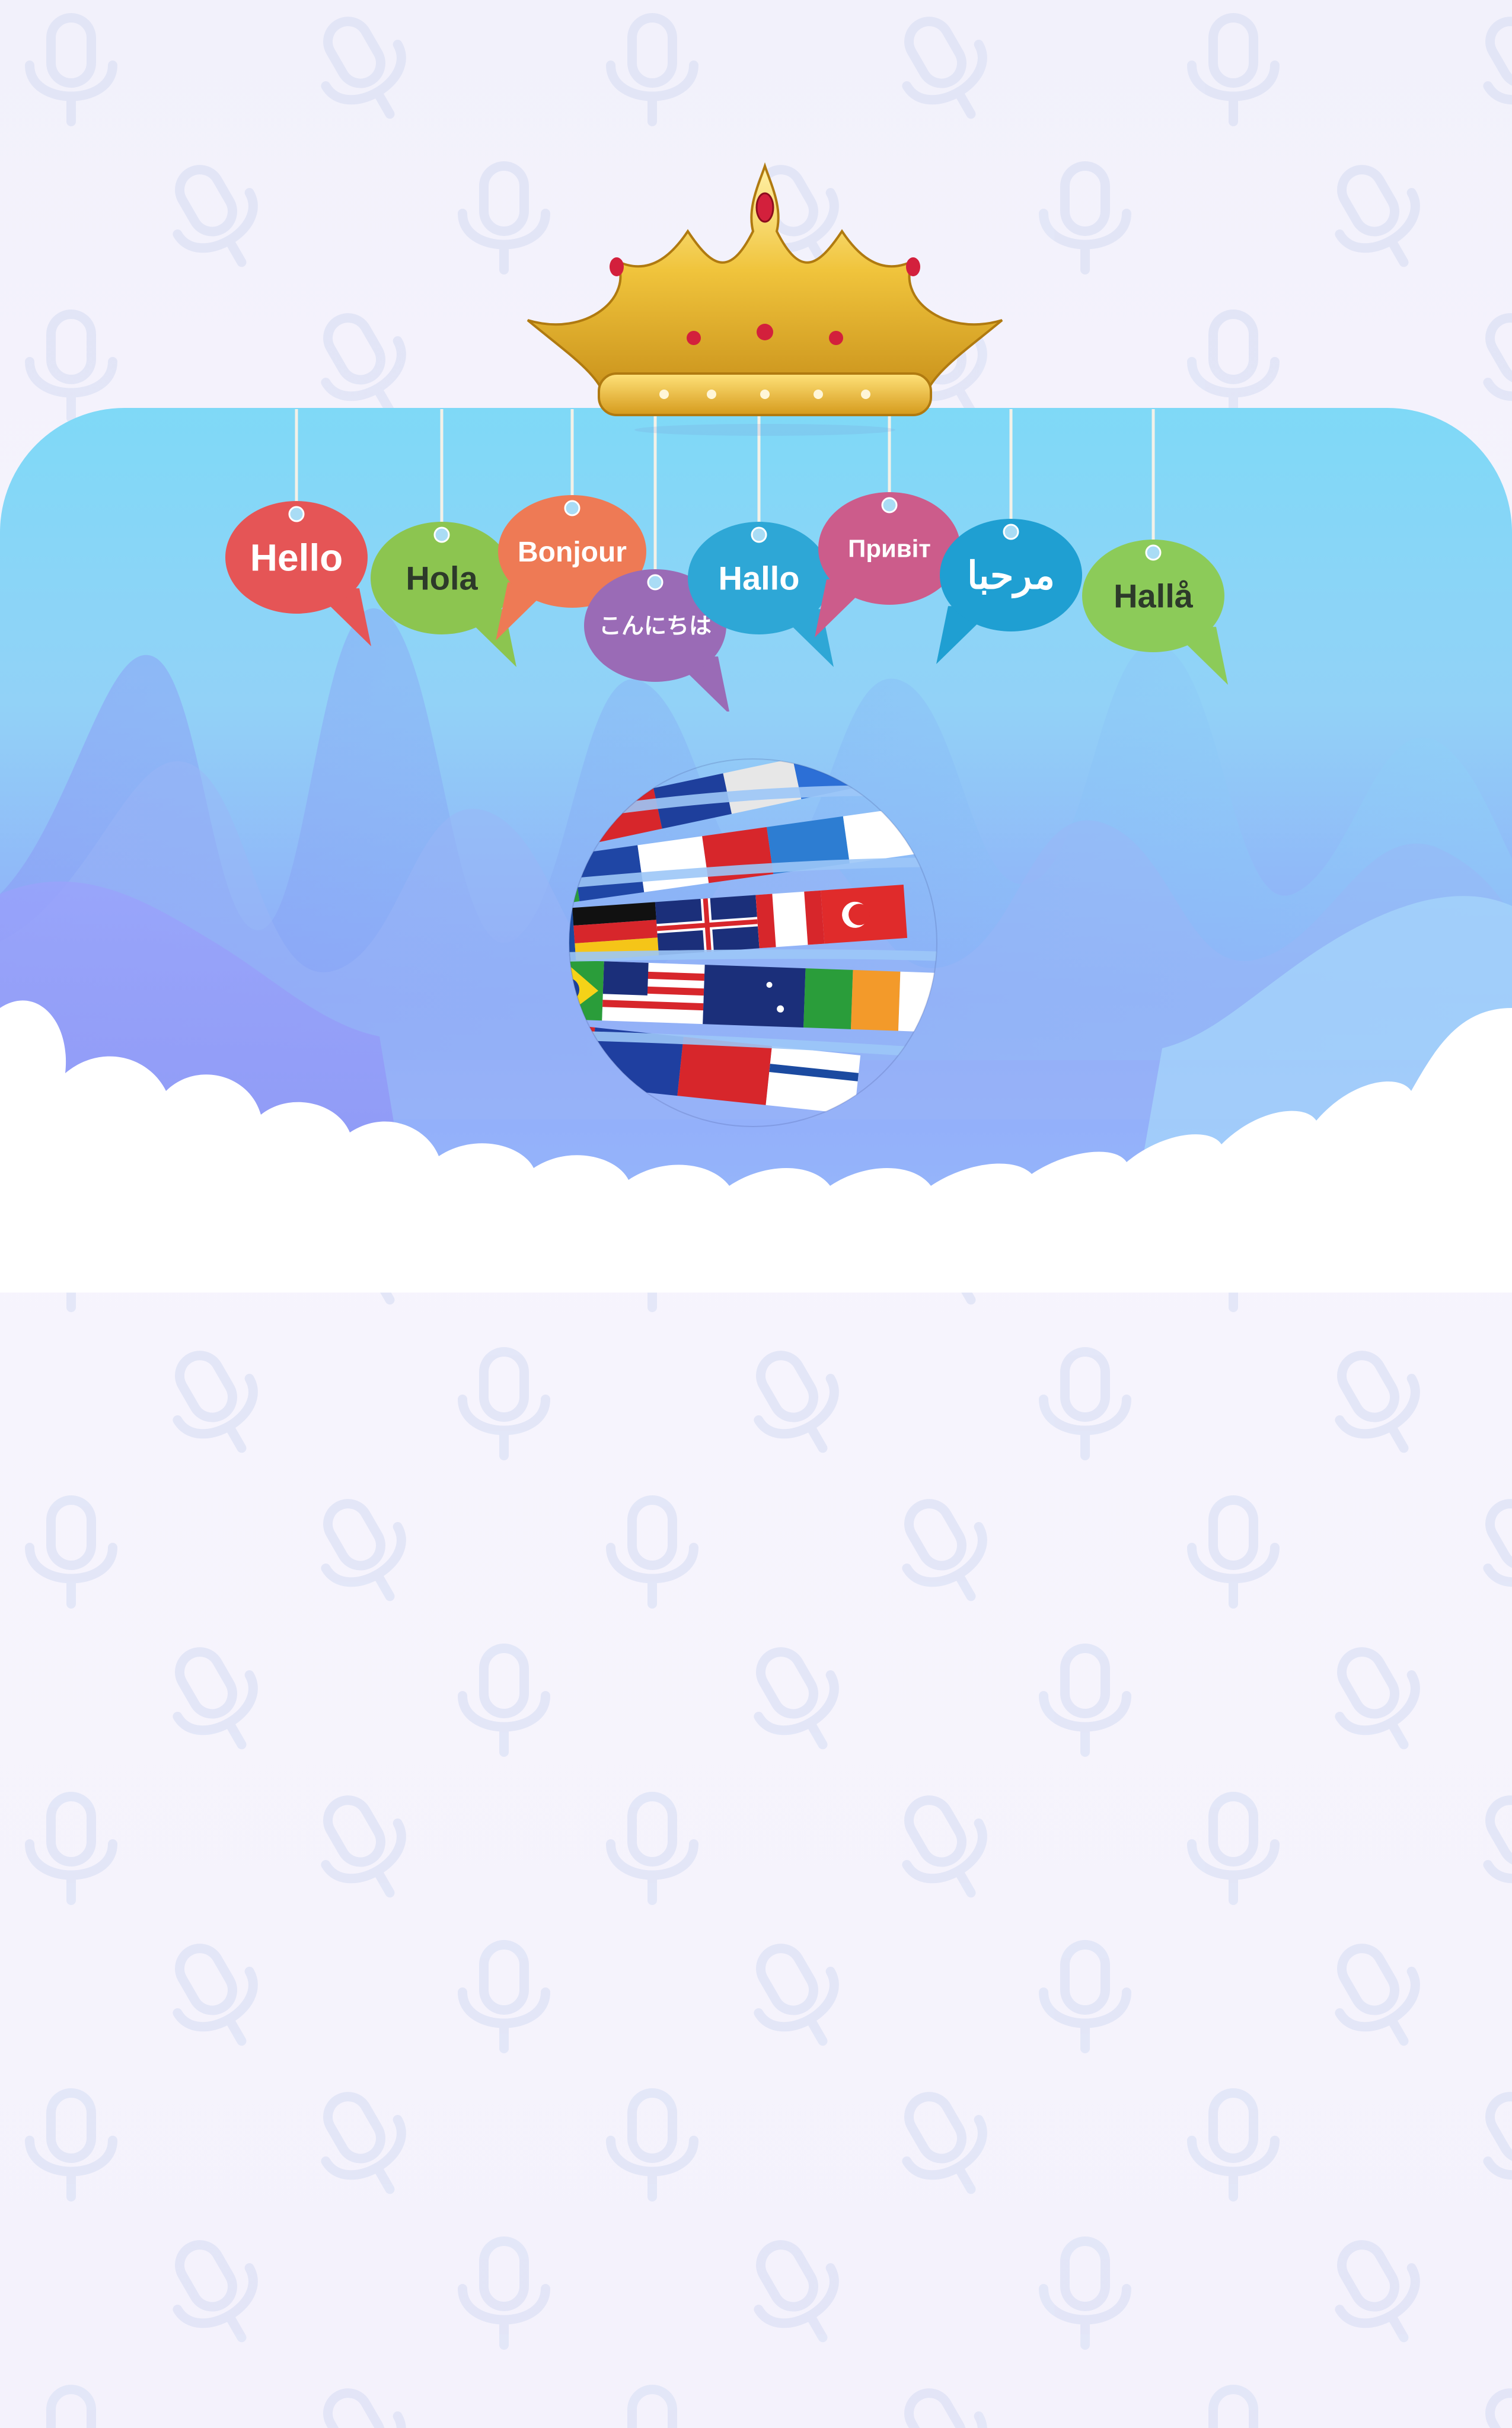  I want to click on greeting-text: Hello, so click(296, 557).